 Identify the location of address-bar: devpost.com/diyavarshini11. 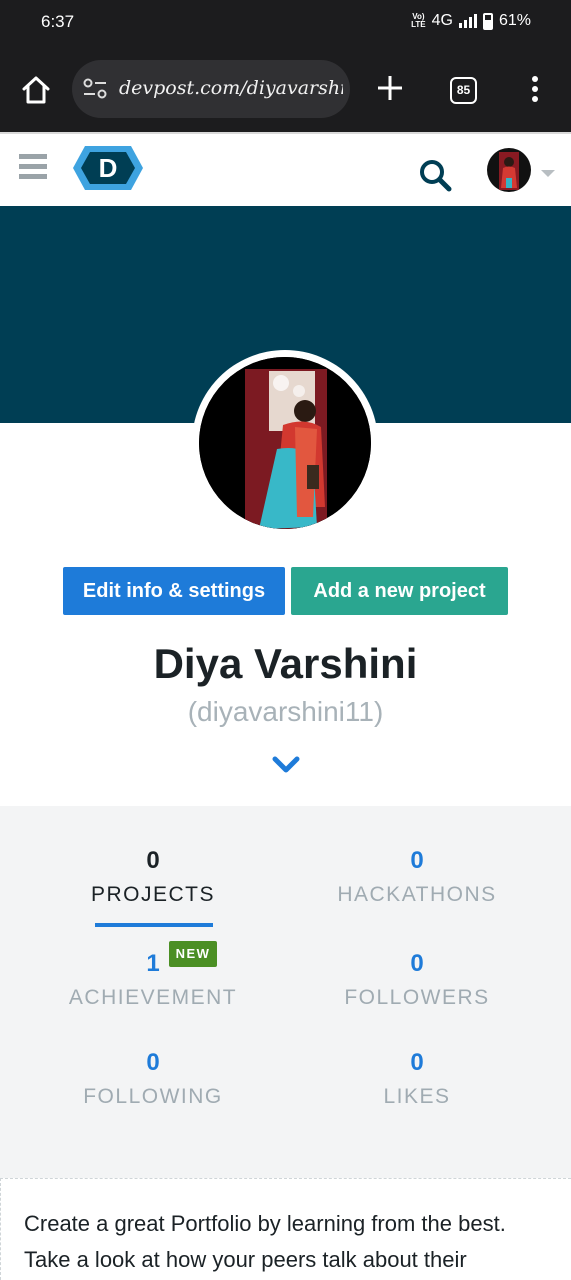
(211, 89).